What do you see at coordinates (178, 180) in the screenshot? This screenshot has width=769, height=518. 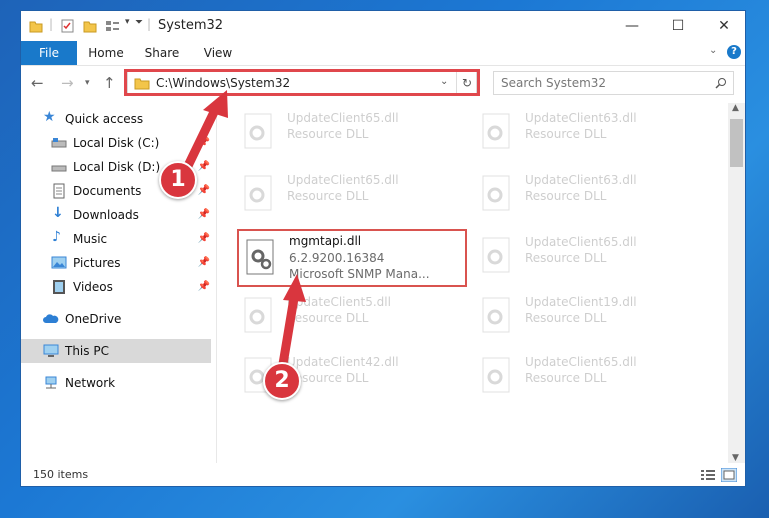 I see `step-badge-1: 1` at bounding box center [178, 180].